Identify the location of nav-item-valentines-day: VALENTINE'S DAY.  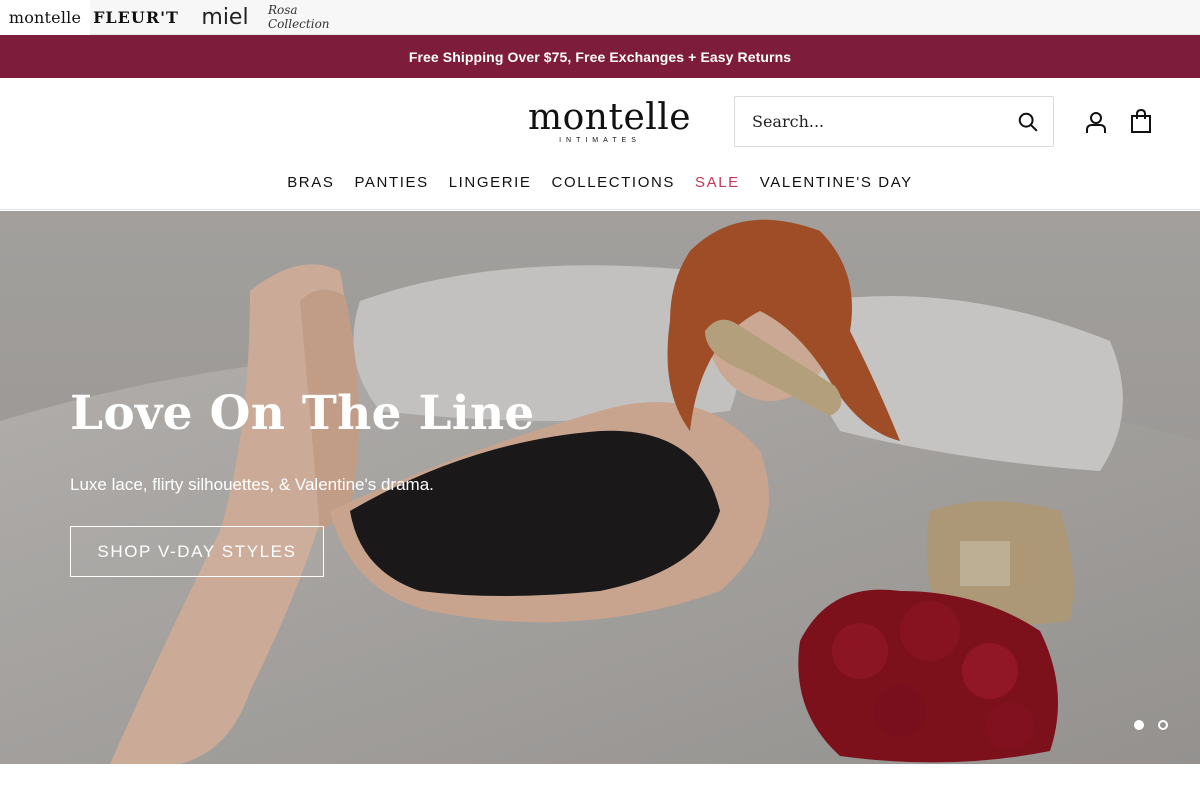
(836, 182).